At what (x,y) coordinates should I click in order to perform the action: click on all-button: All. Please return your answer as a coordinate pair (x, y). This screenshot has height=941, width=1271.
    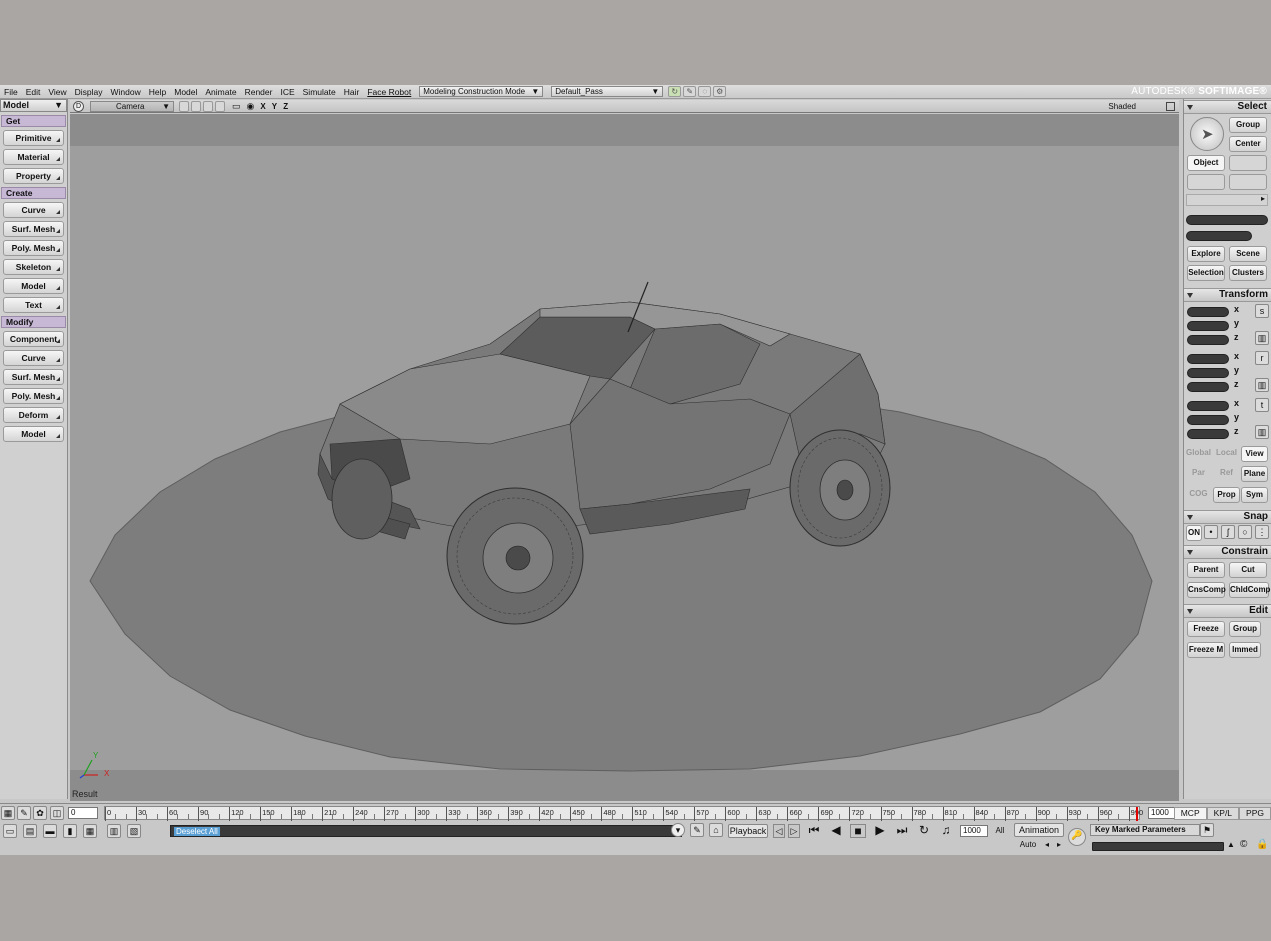
    Looking at the image, I should click on (1000, 832).